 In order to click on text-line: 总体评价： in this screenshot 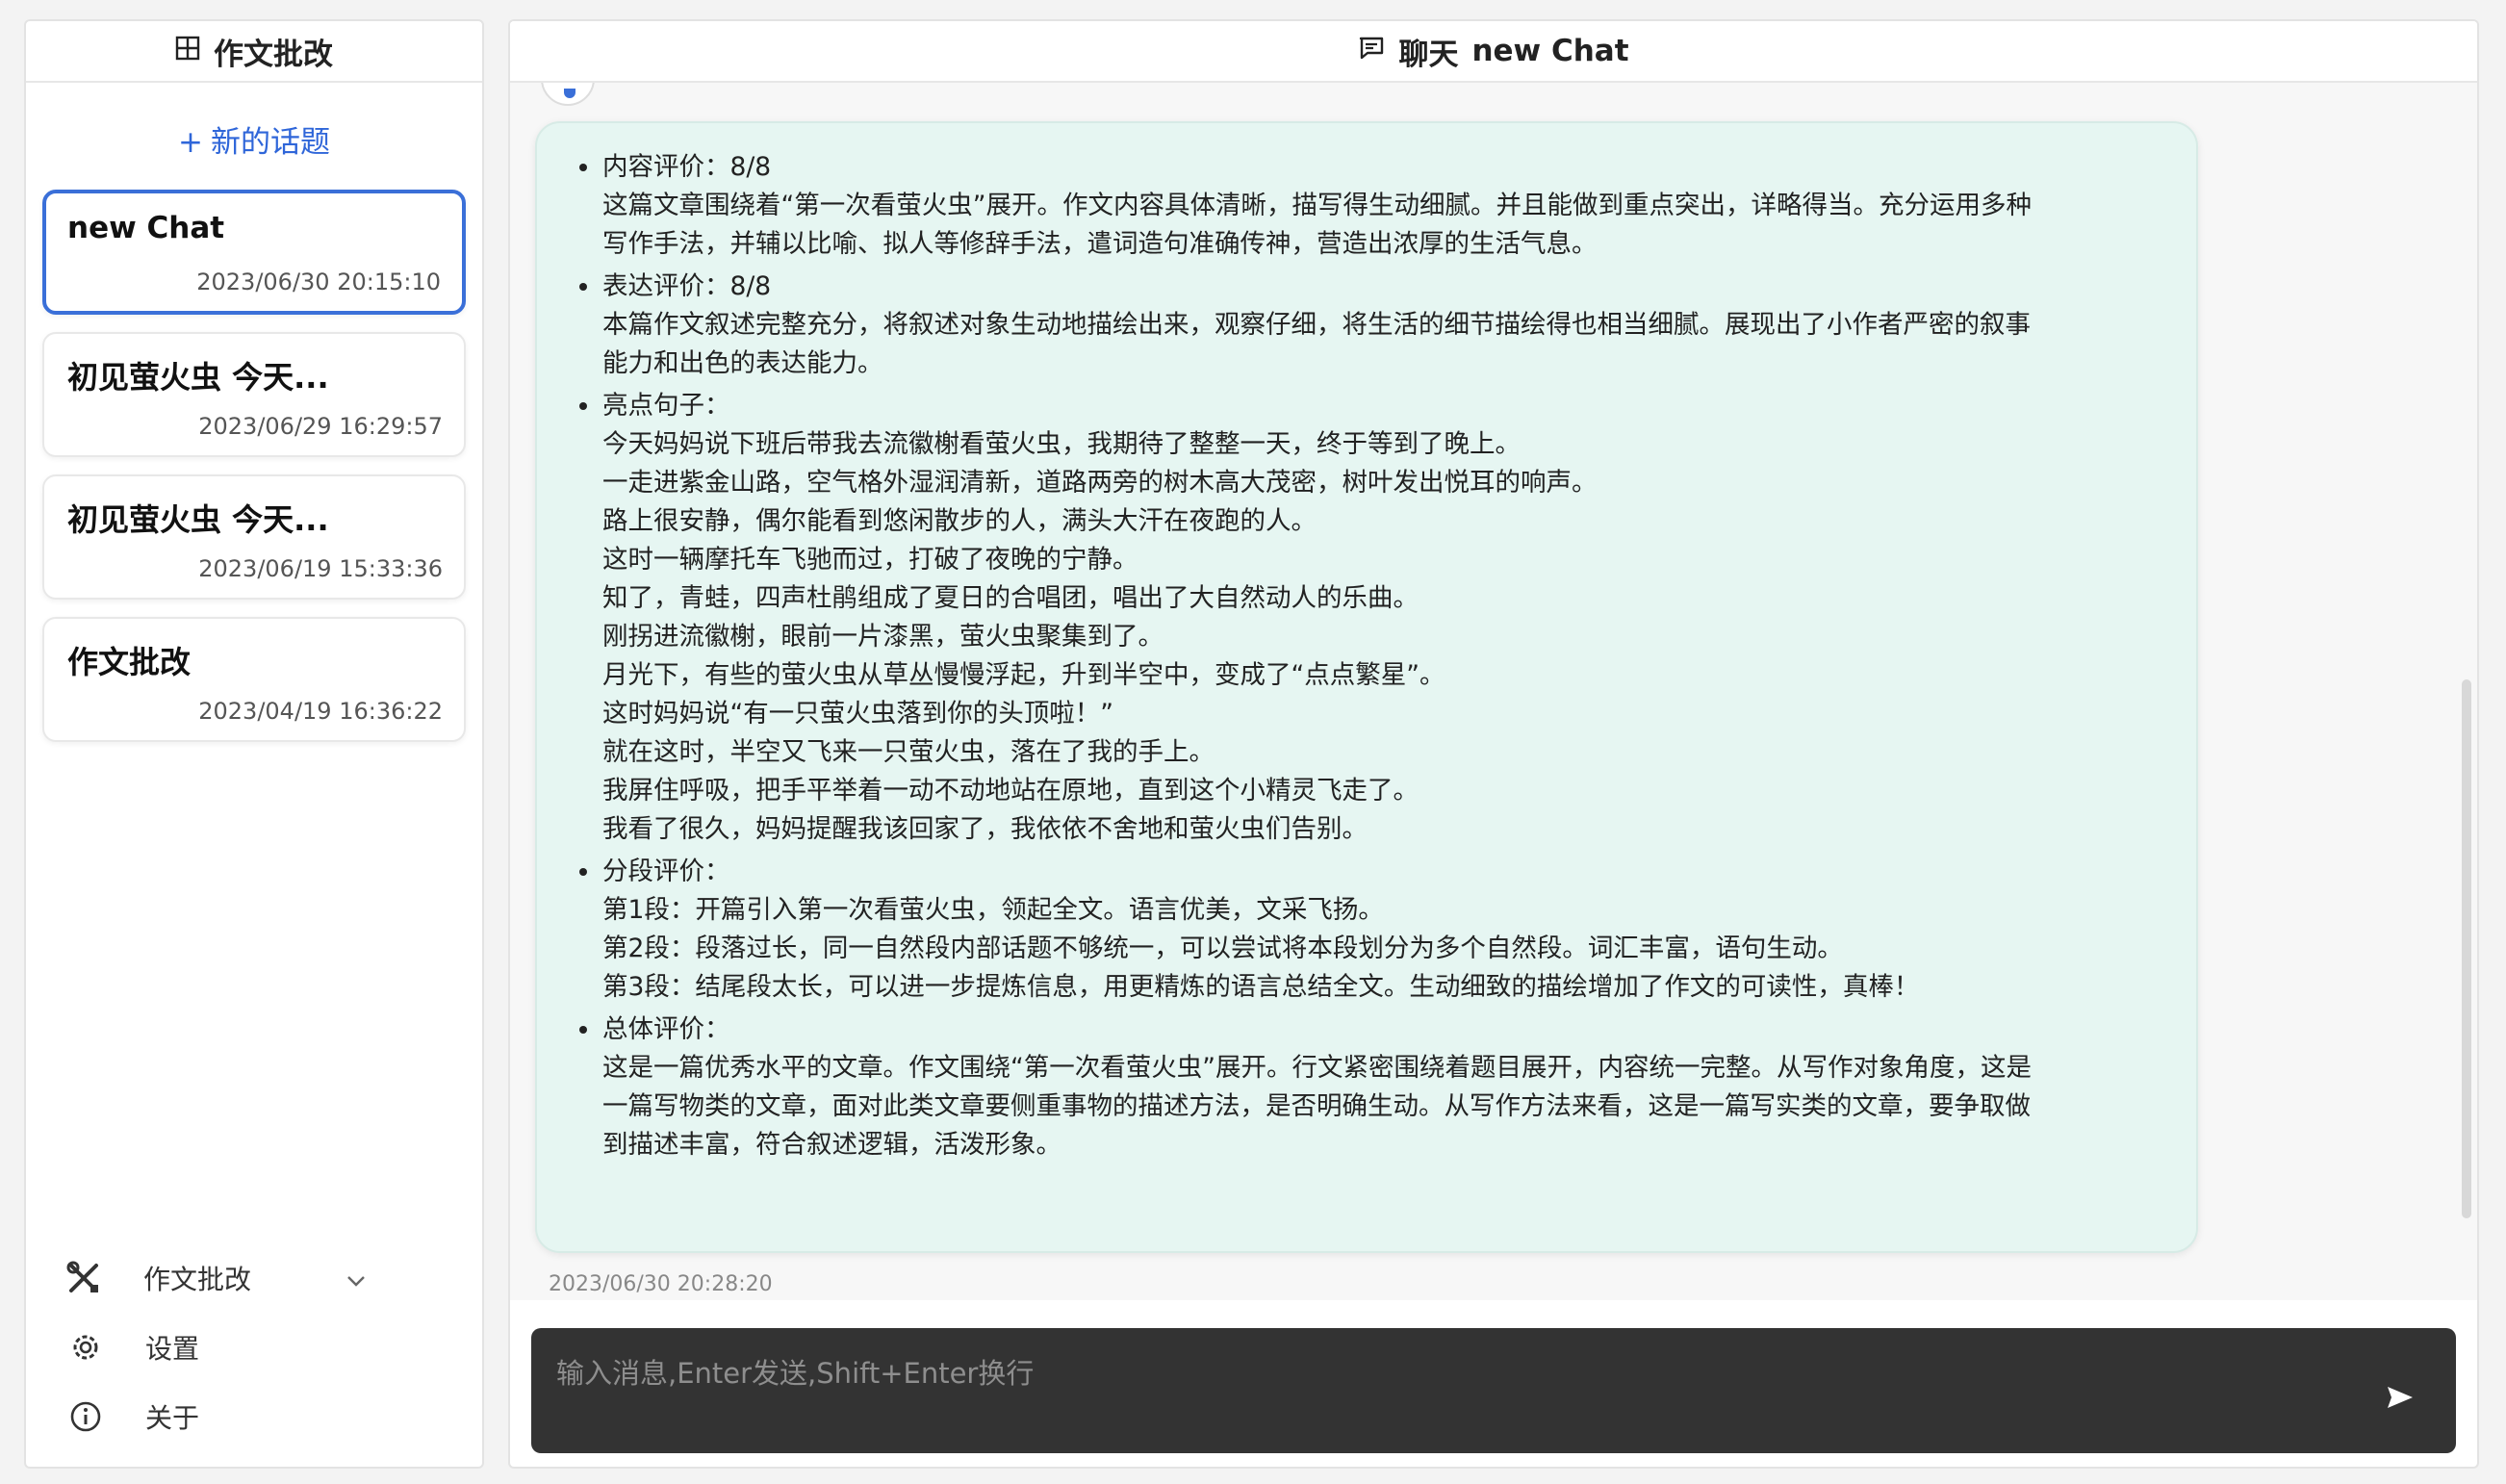, I will do `click(666, 1029)`.